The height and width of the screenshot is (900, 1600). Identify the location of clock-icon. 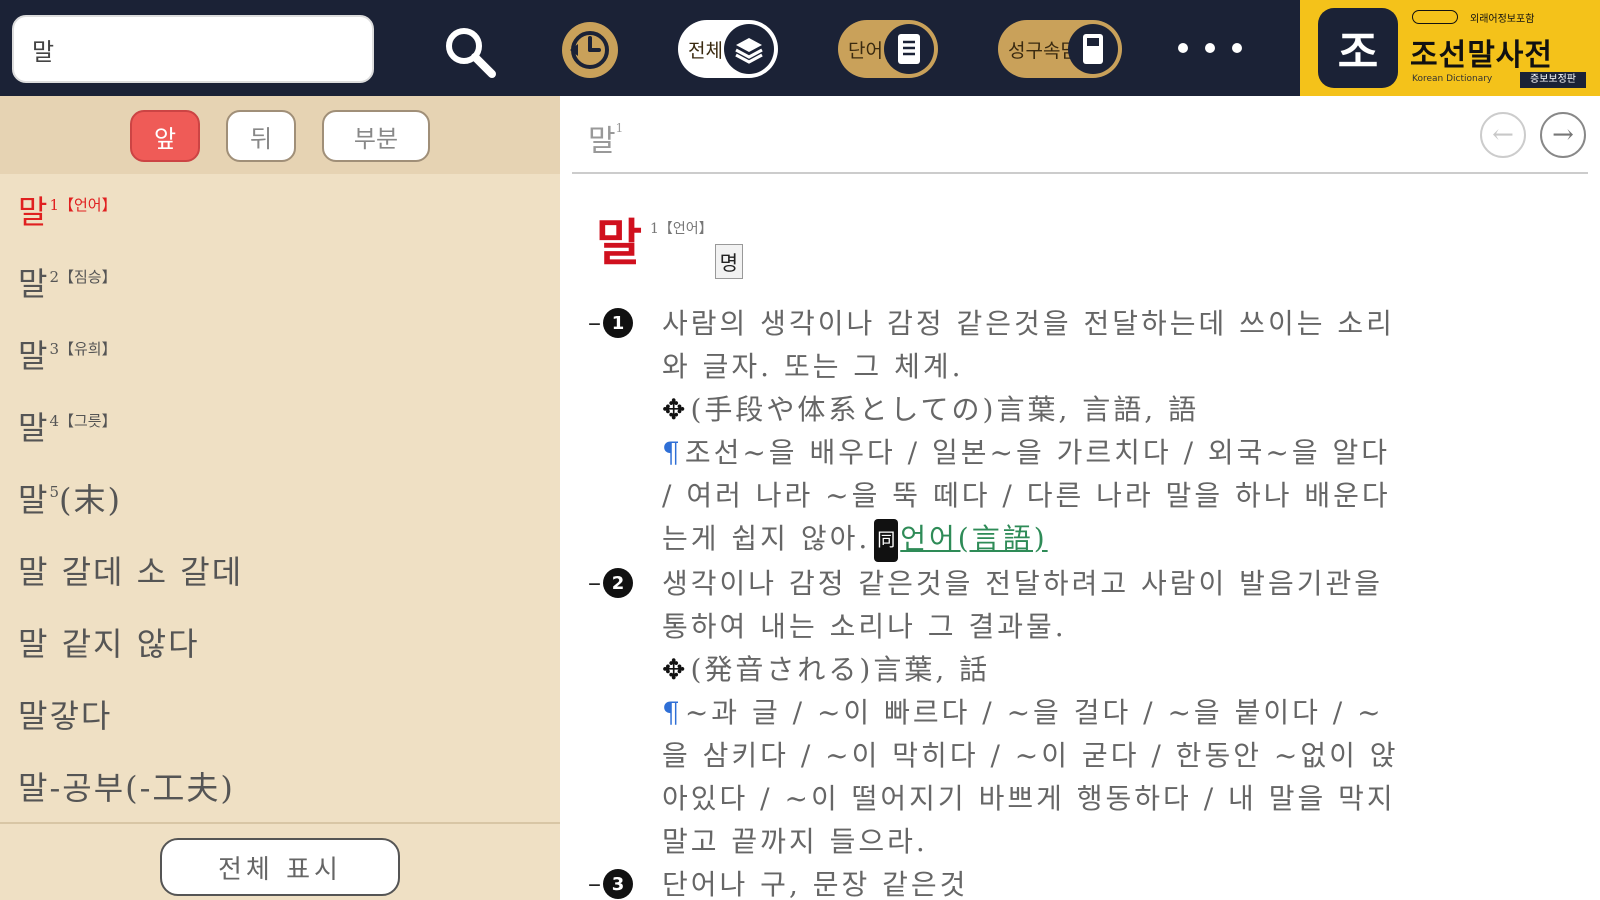
(589, 50).